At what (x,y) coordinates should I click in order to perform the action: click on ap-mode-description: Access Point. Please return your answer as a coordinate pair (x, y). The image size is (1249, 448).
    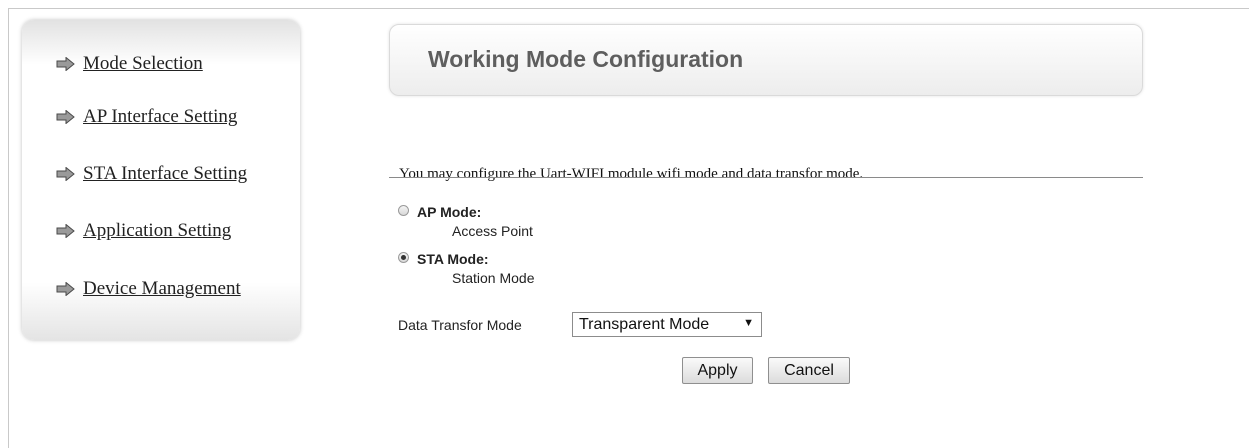
    Looking at the image, I should click on (492, 231).